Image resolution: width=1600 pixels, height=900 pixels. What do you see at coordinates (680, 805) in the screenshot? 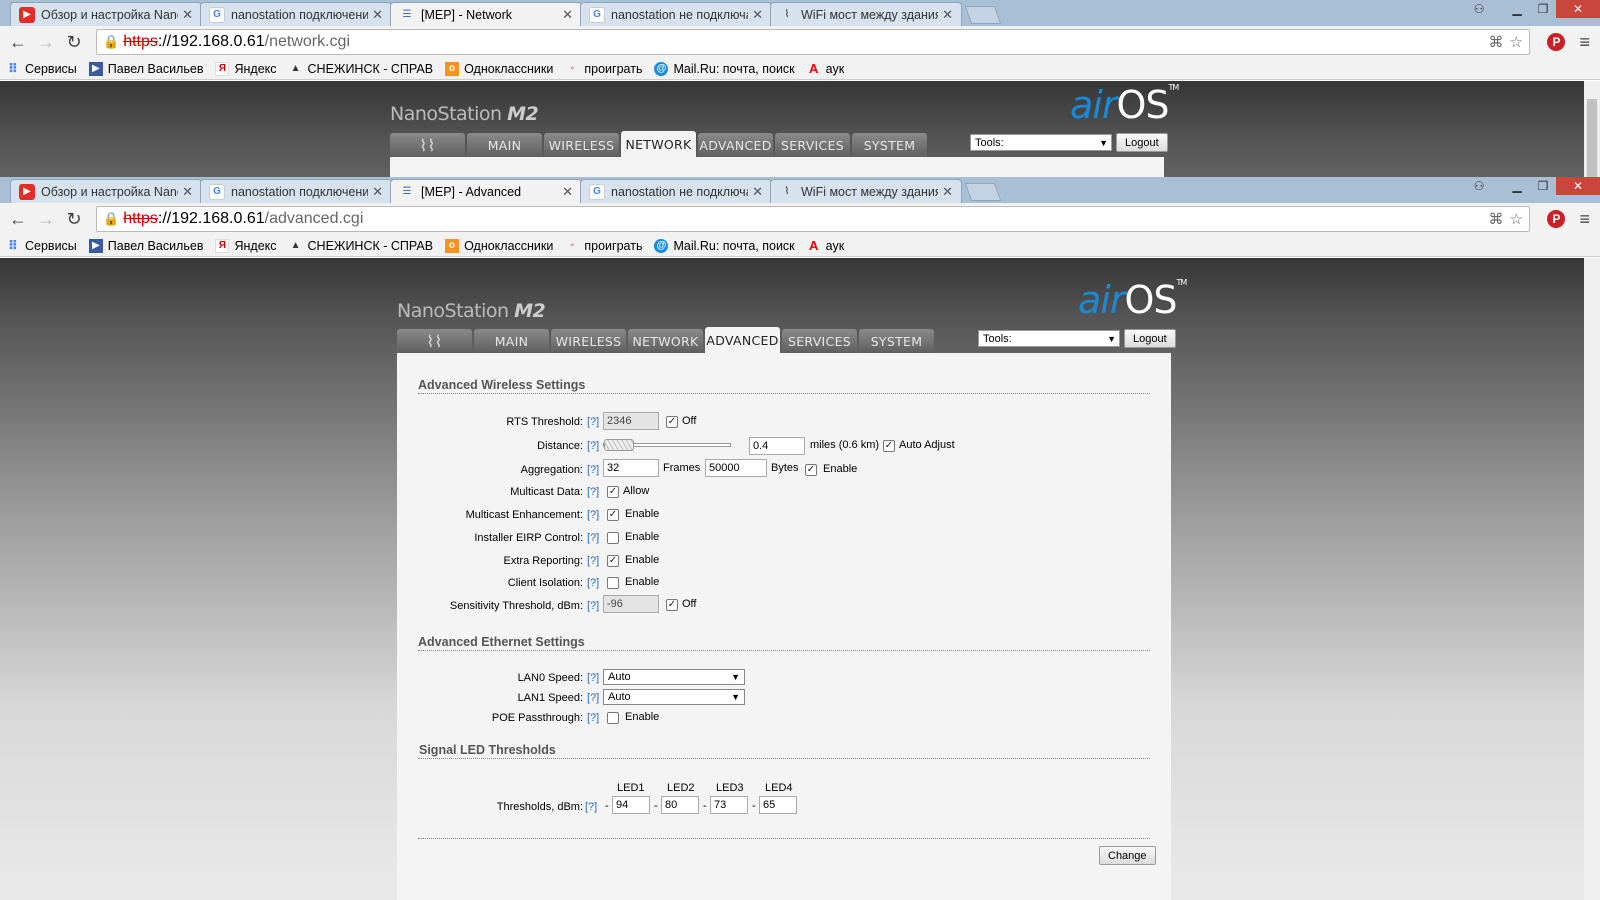
I see `led2-input: 80` at bounding box center [680, 805].